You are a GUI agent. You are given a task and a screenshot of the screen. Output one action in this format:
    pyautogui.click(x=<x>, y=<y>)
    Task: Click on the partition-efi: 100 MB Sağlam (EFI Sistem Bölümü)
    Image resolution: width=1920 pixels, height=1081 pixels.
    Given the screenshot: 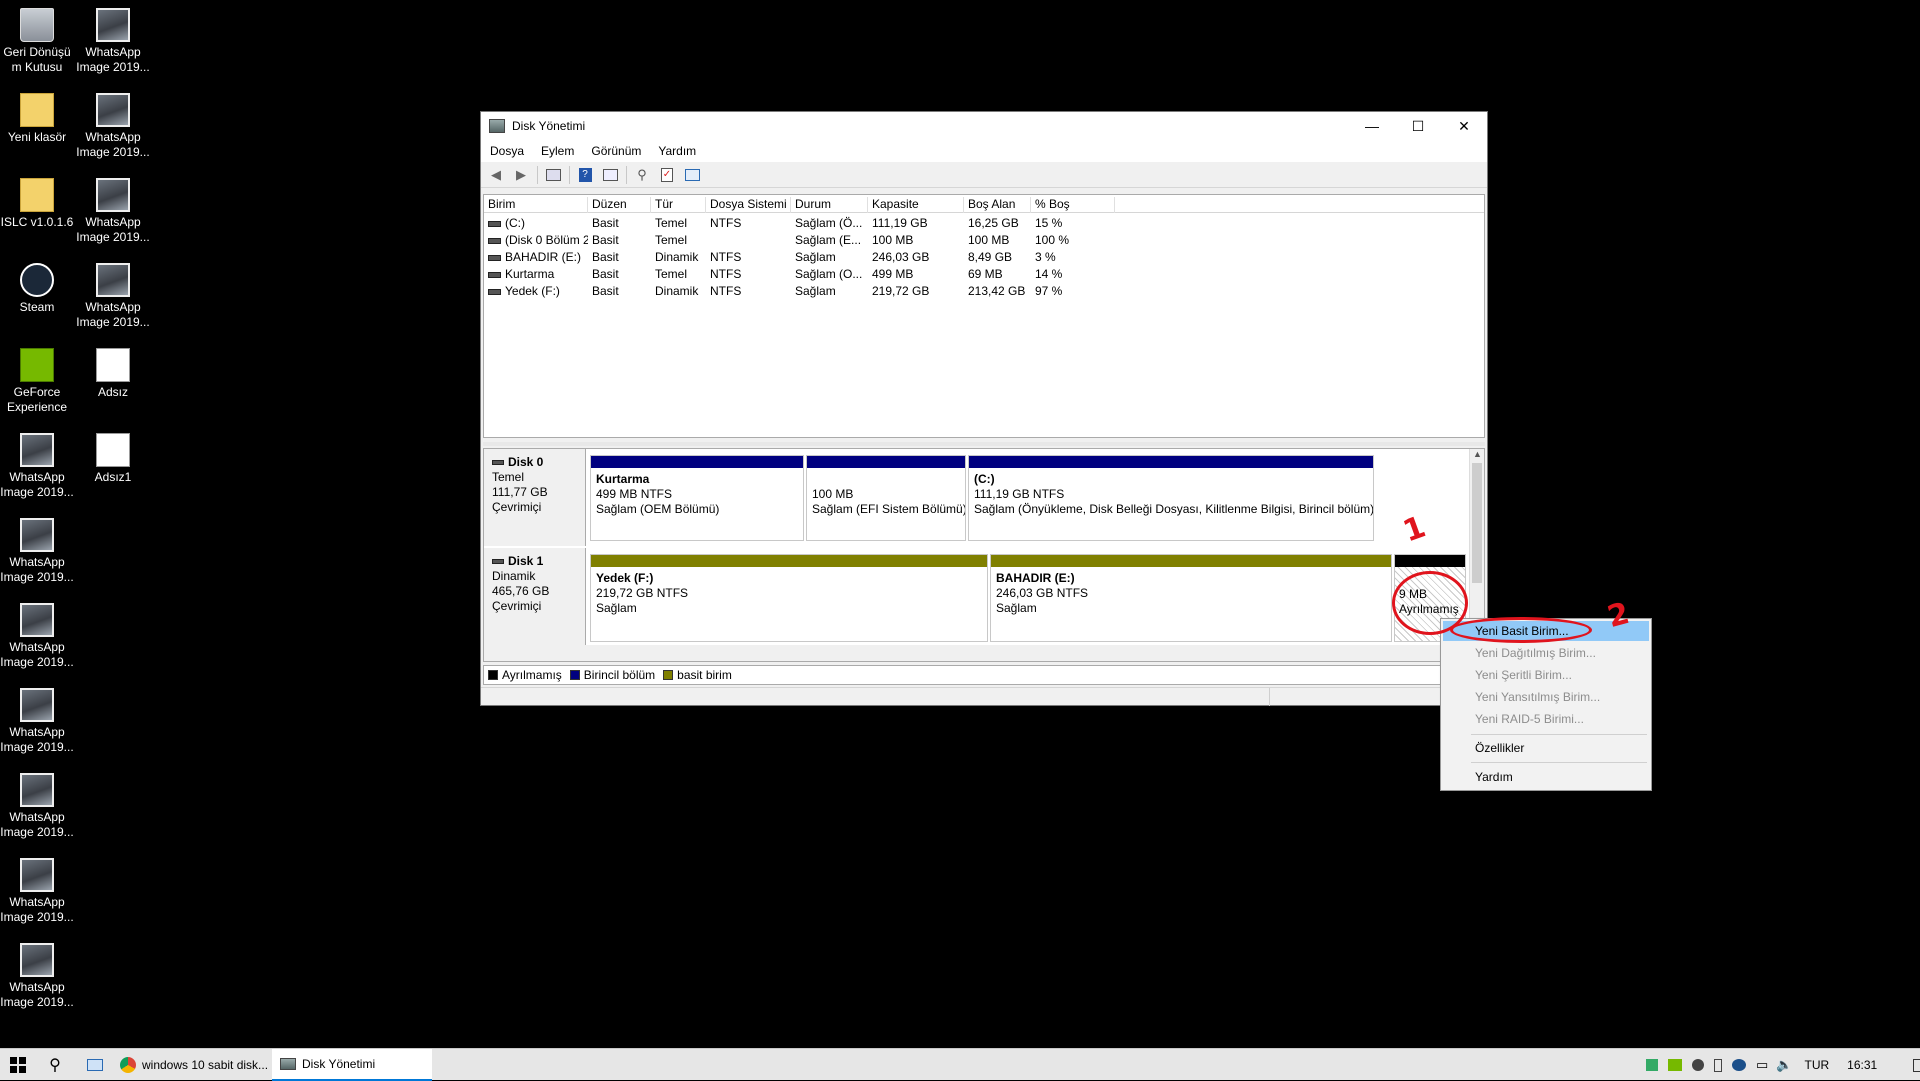 What is the action you would take?
    pyautogui.click(x=886, y=498)
    